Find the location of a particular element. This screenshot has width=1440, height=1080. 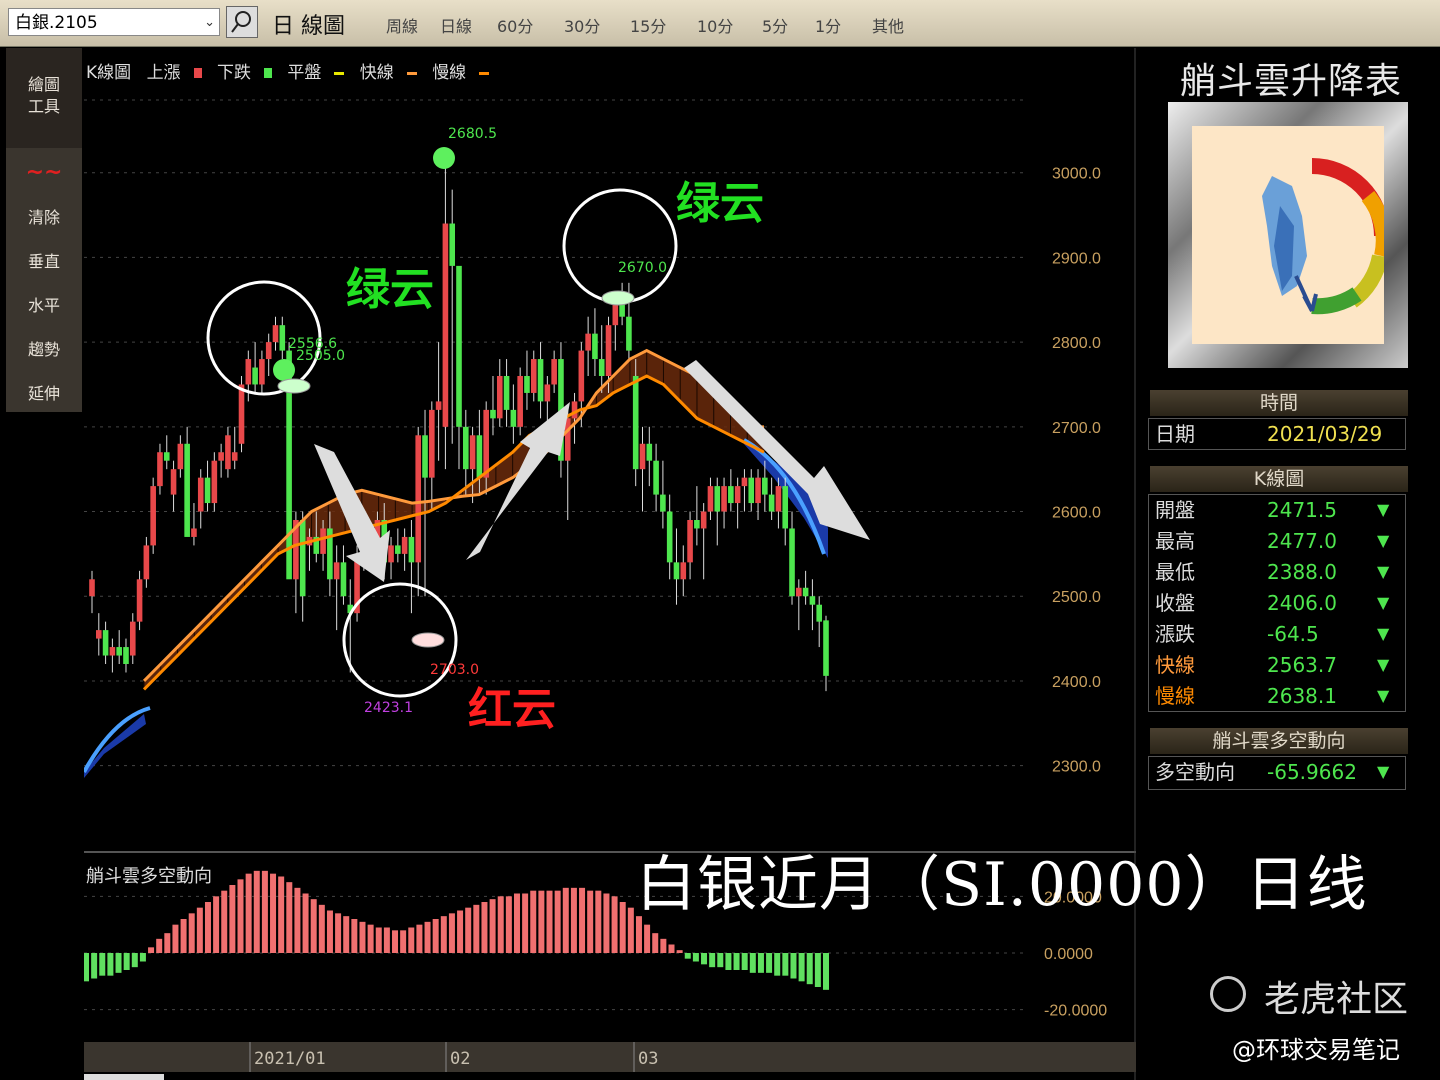

ohlc-label: 慢線 is located at coordinates (1175, 696).